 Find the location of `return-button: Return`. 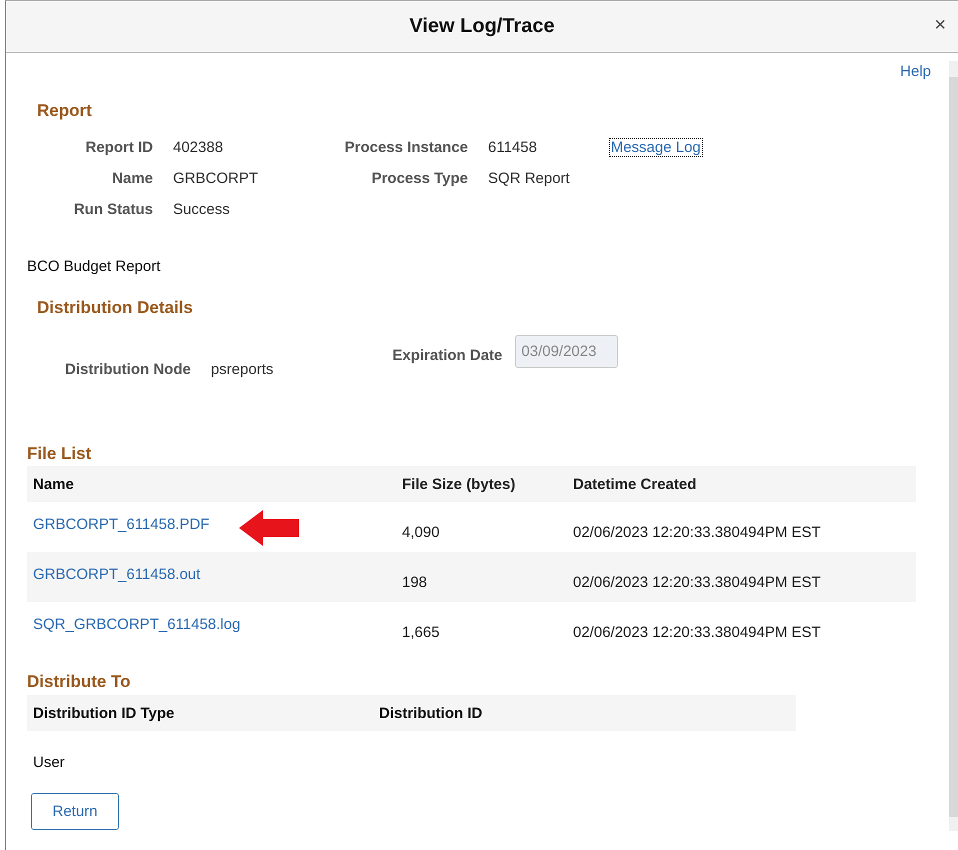

return-button: Return is located at coordinates (75, 811).